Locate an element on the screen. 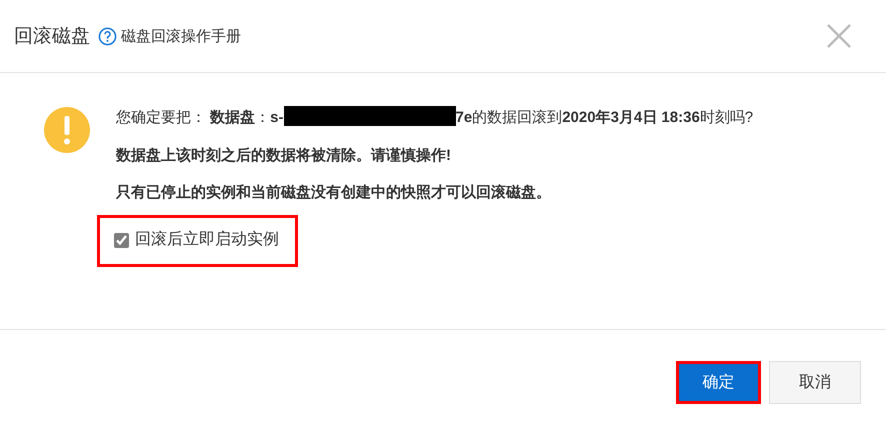  confirm-button: 确定 is located at coordinates (718, 382).